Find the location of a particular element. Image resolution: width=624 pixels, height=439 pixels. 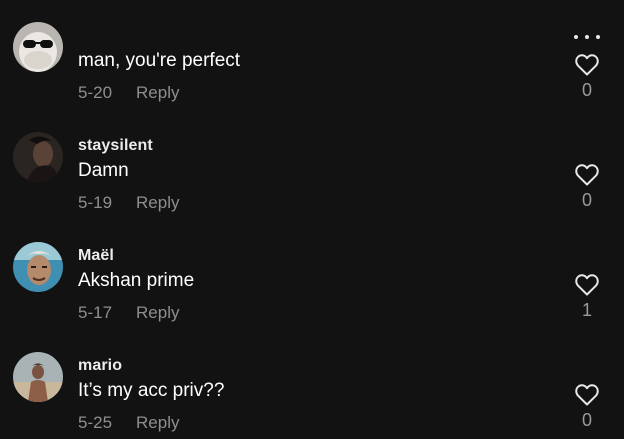

comment-date: 5-19 is located at coordinates (95, 202).